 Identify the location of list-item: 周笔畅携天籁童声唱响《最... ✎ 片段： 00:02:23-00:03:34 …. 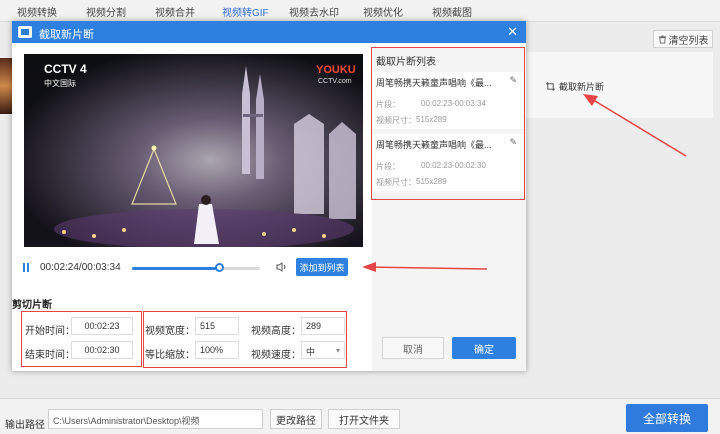
(448, 100).